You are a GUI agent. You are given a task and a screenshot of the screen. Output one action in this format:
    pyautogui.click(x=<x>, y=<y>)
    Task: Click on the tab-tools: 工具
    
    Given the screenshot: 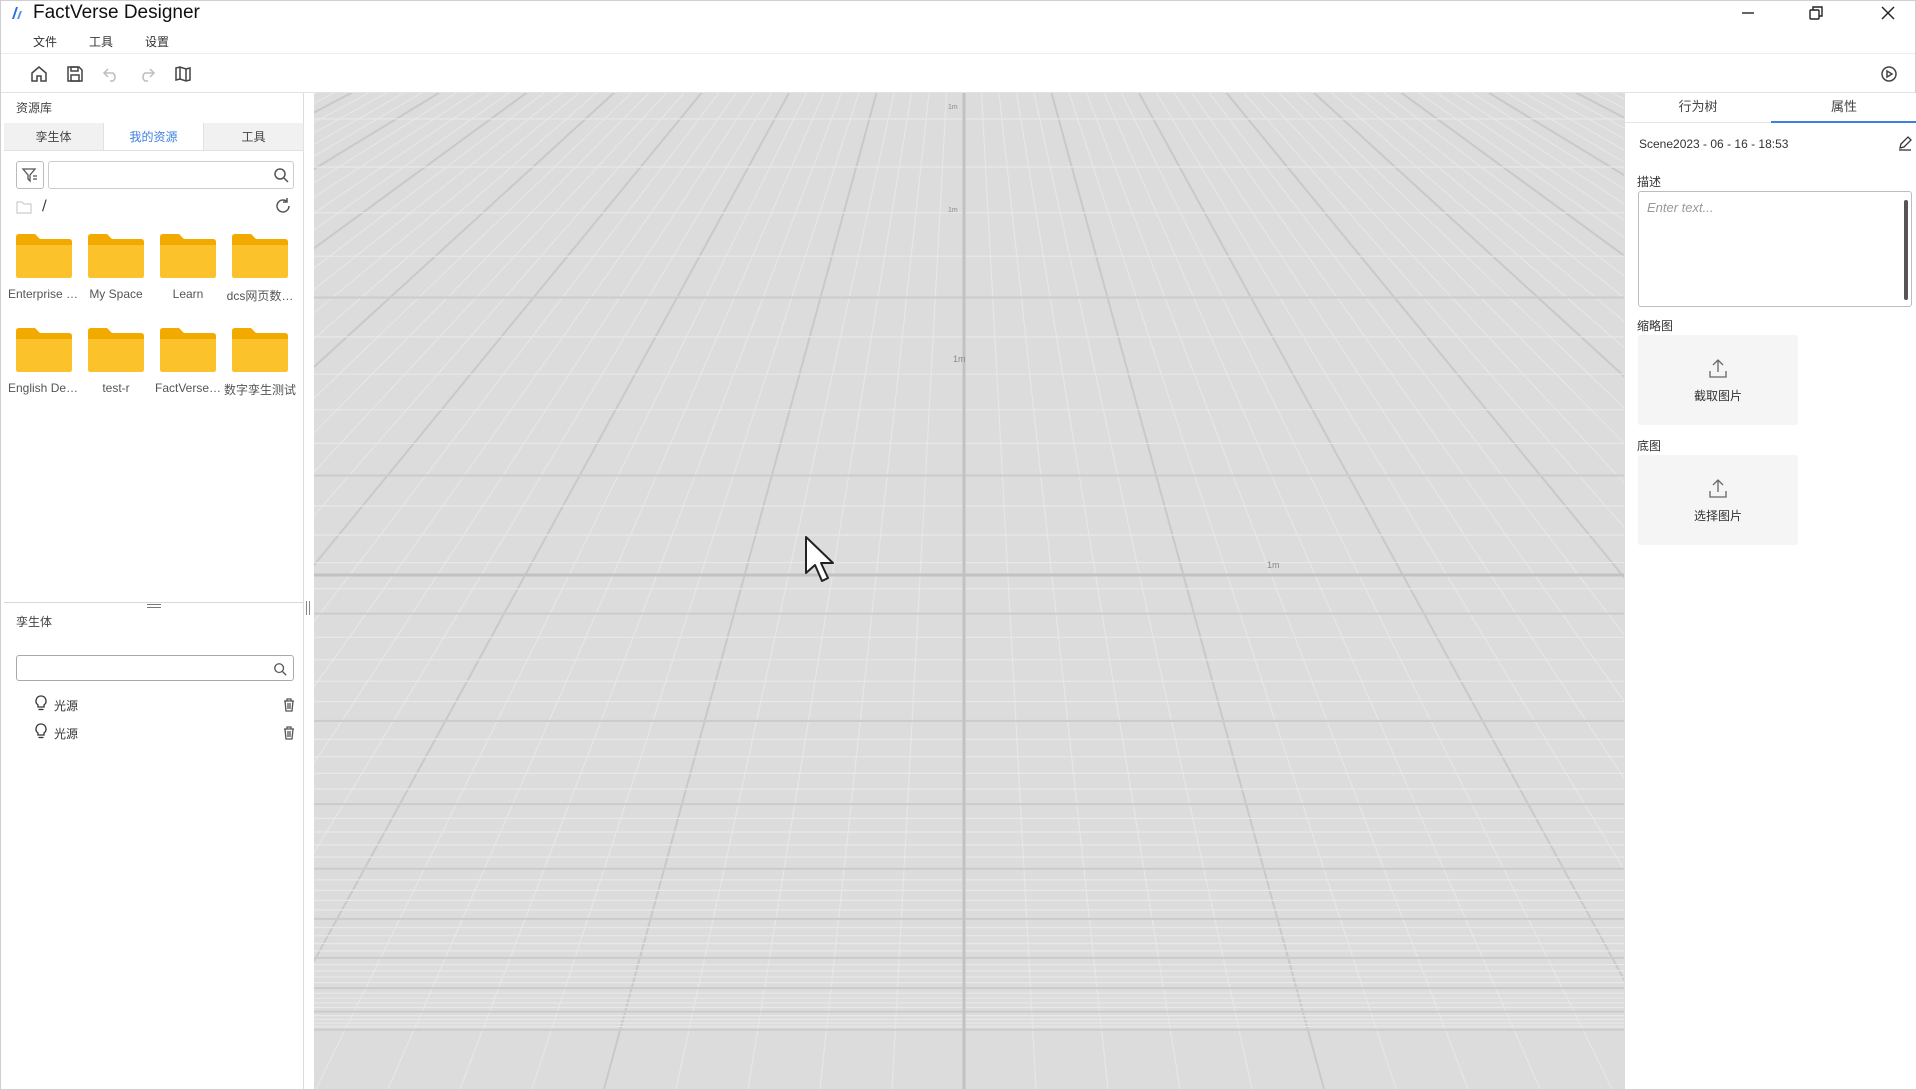 What is the action you would take?
    pyautogui.click(x=254, y=136)
    